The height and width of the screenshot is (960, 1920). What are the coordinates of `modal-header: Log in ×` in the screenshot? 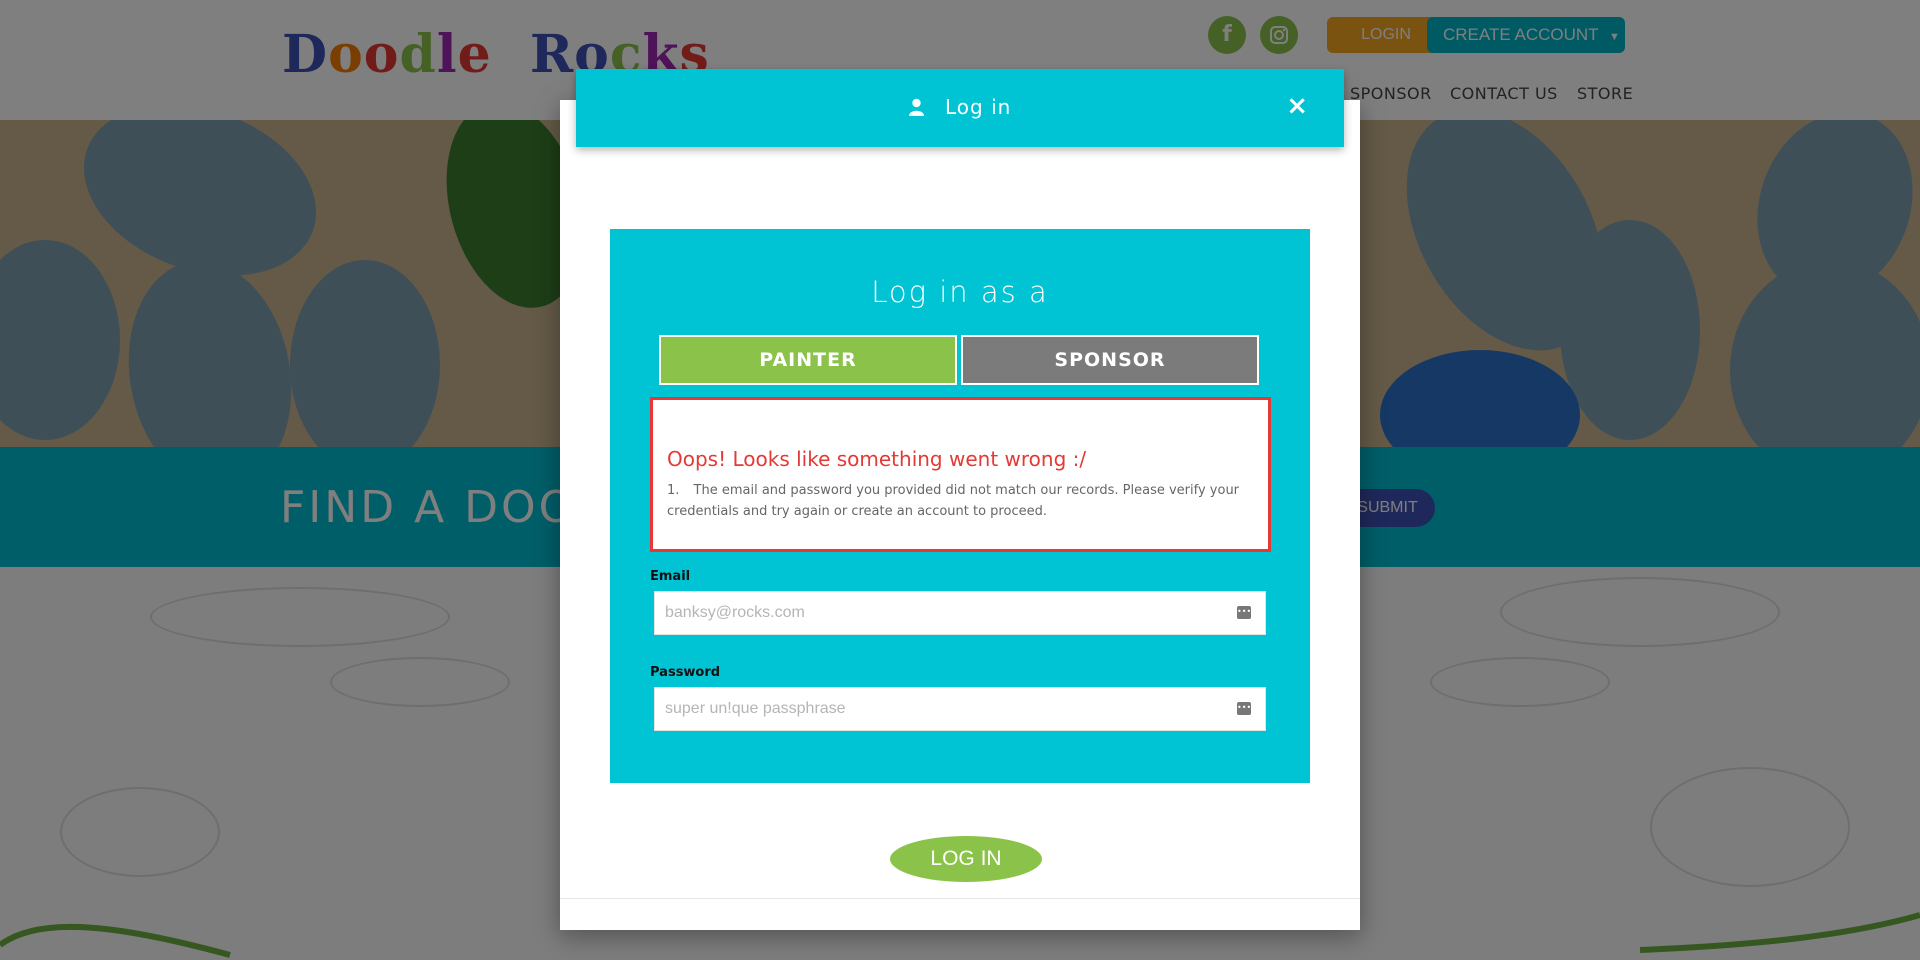 It's located at (960, 108).